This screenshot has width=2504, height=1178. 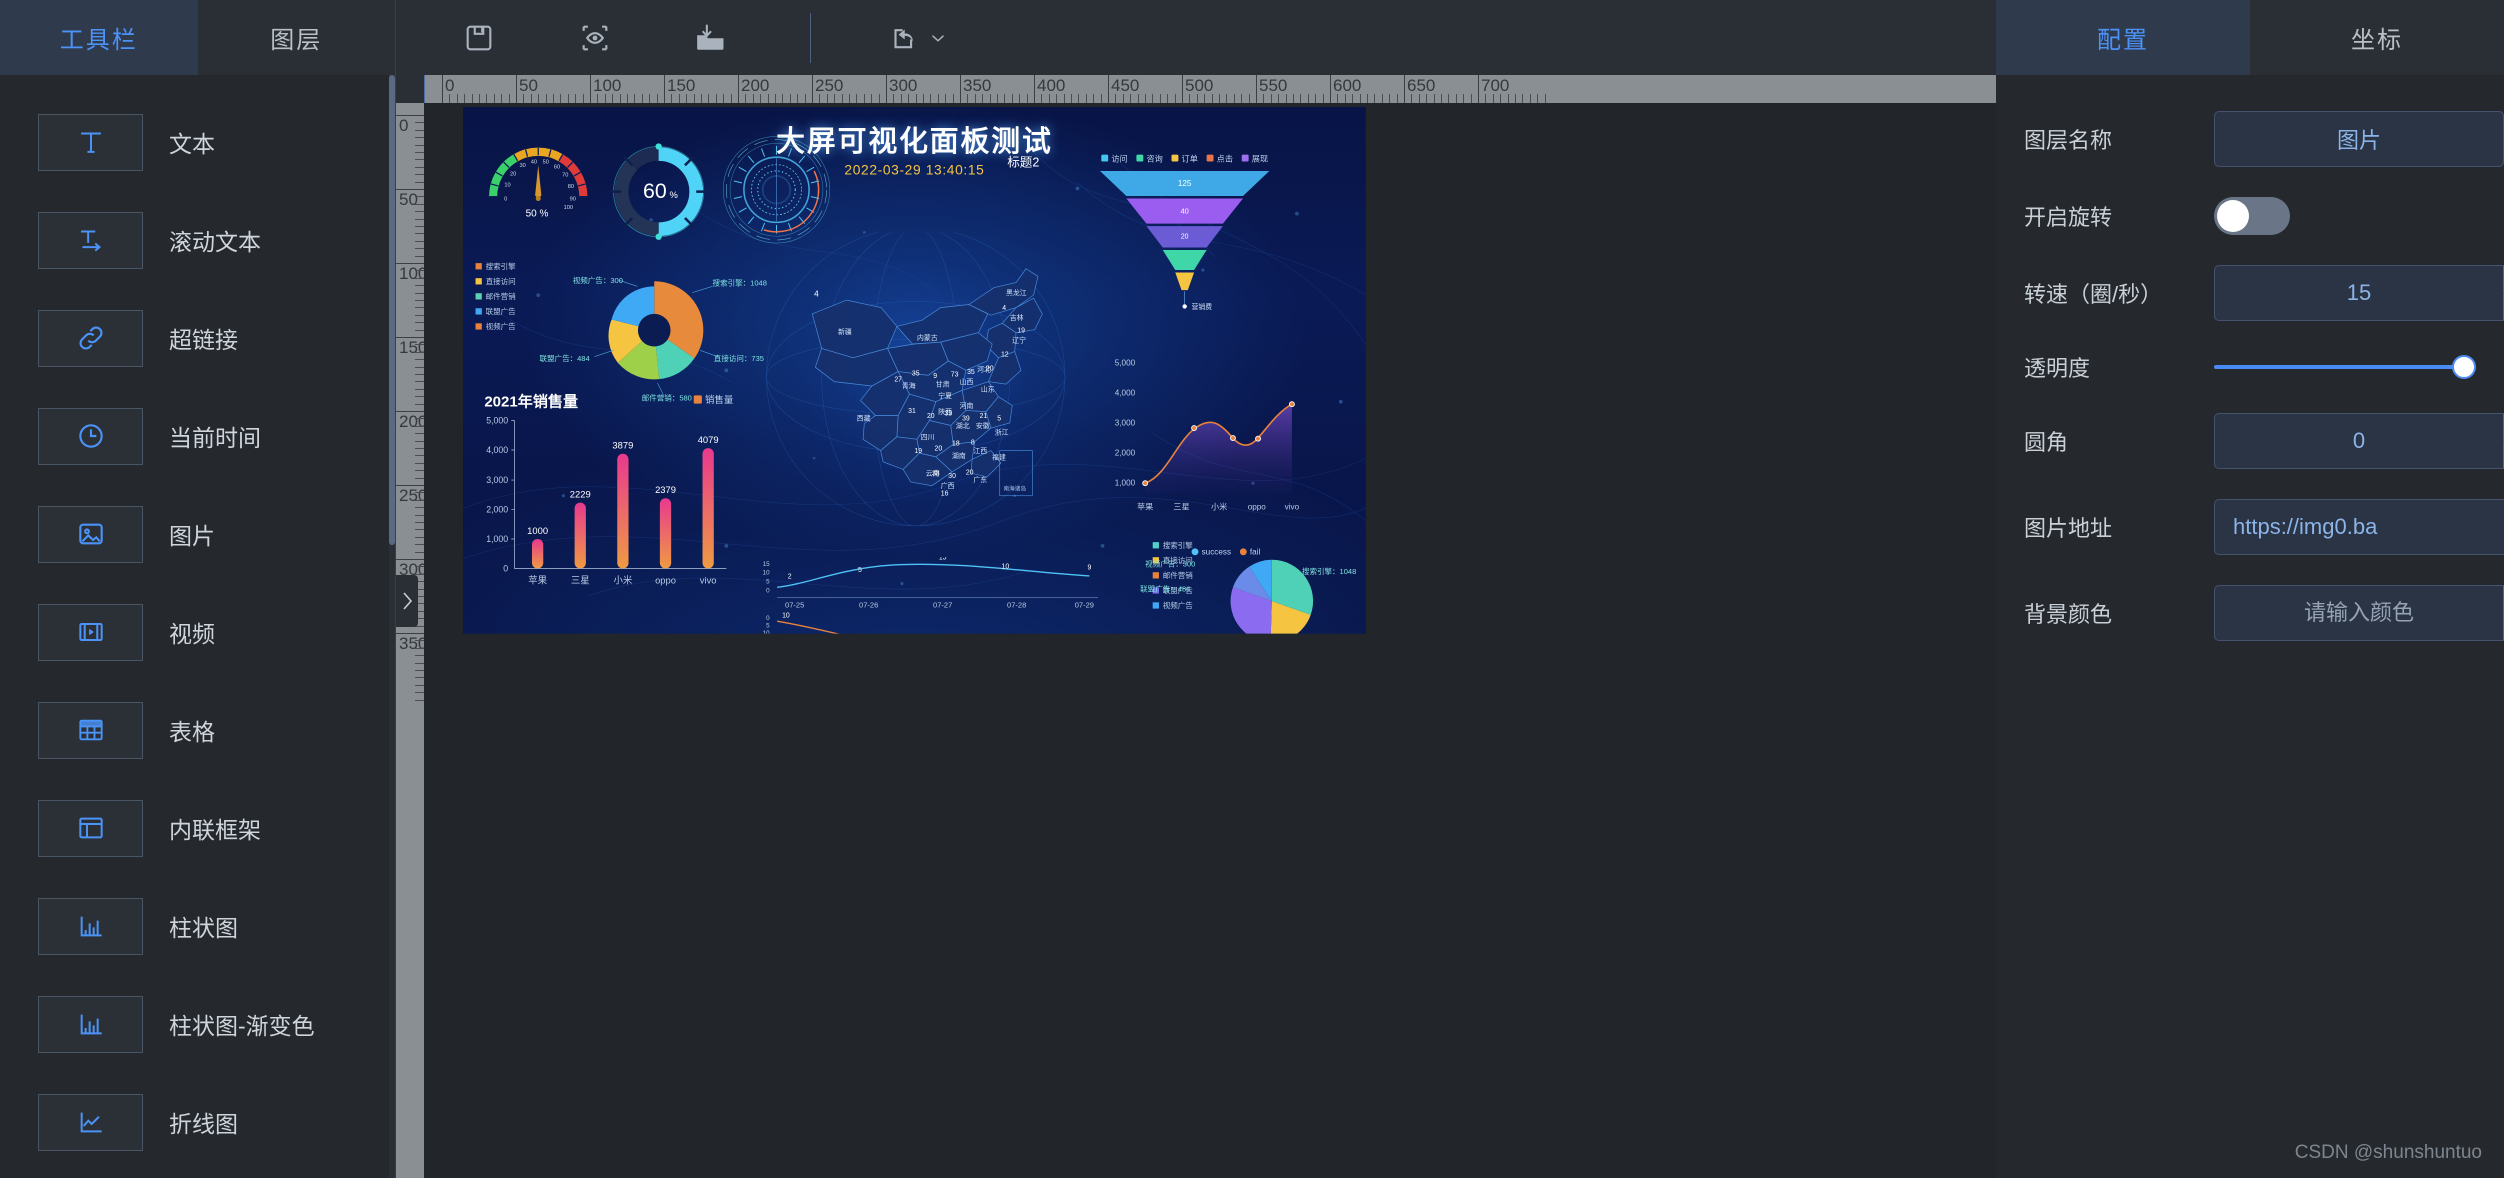 What do you see at coordinates (713, 399) in the screenshot?
I see `legend-item: 销售量` at bounding box center [713, 399].